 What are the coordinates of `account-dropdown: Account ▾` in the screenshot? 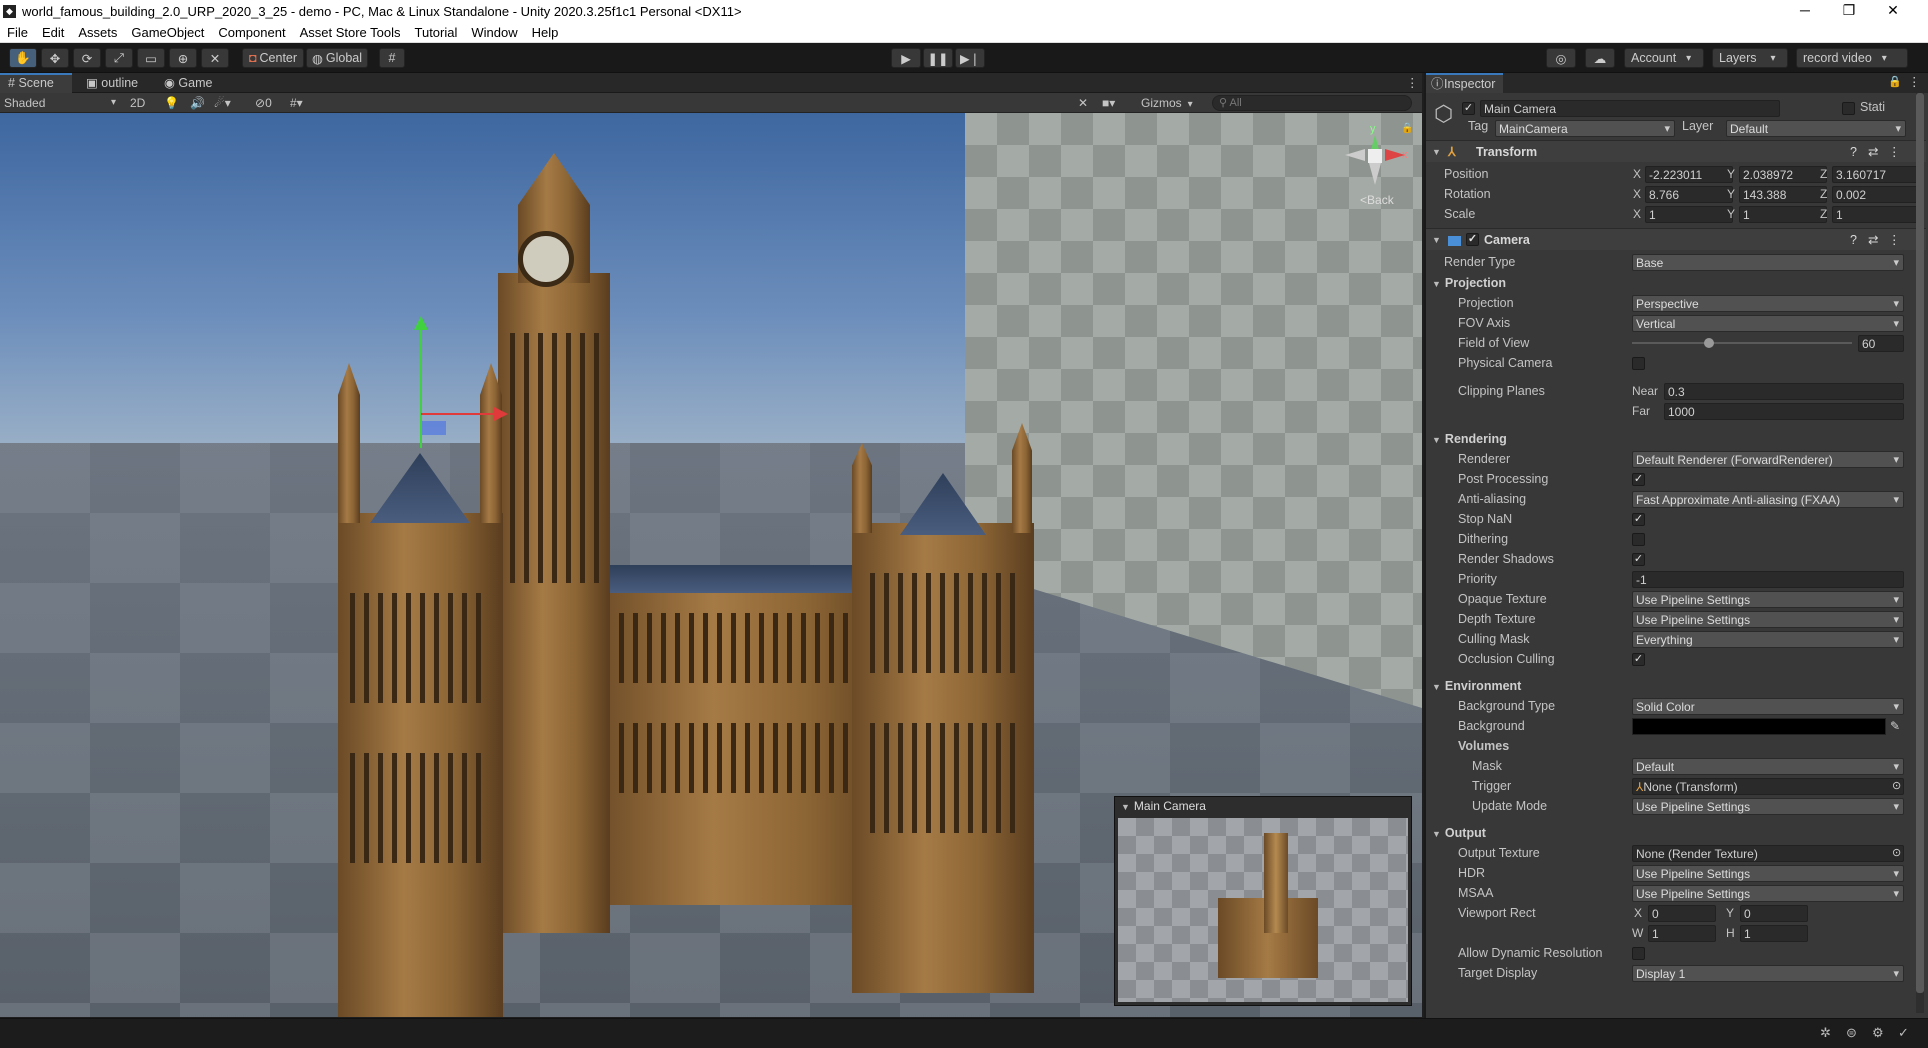 It's located at (1664, 58).